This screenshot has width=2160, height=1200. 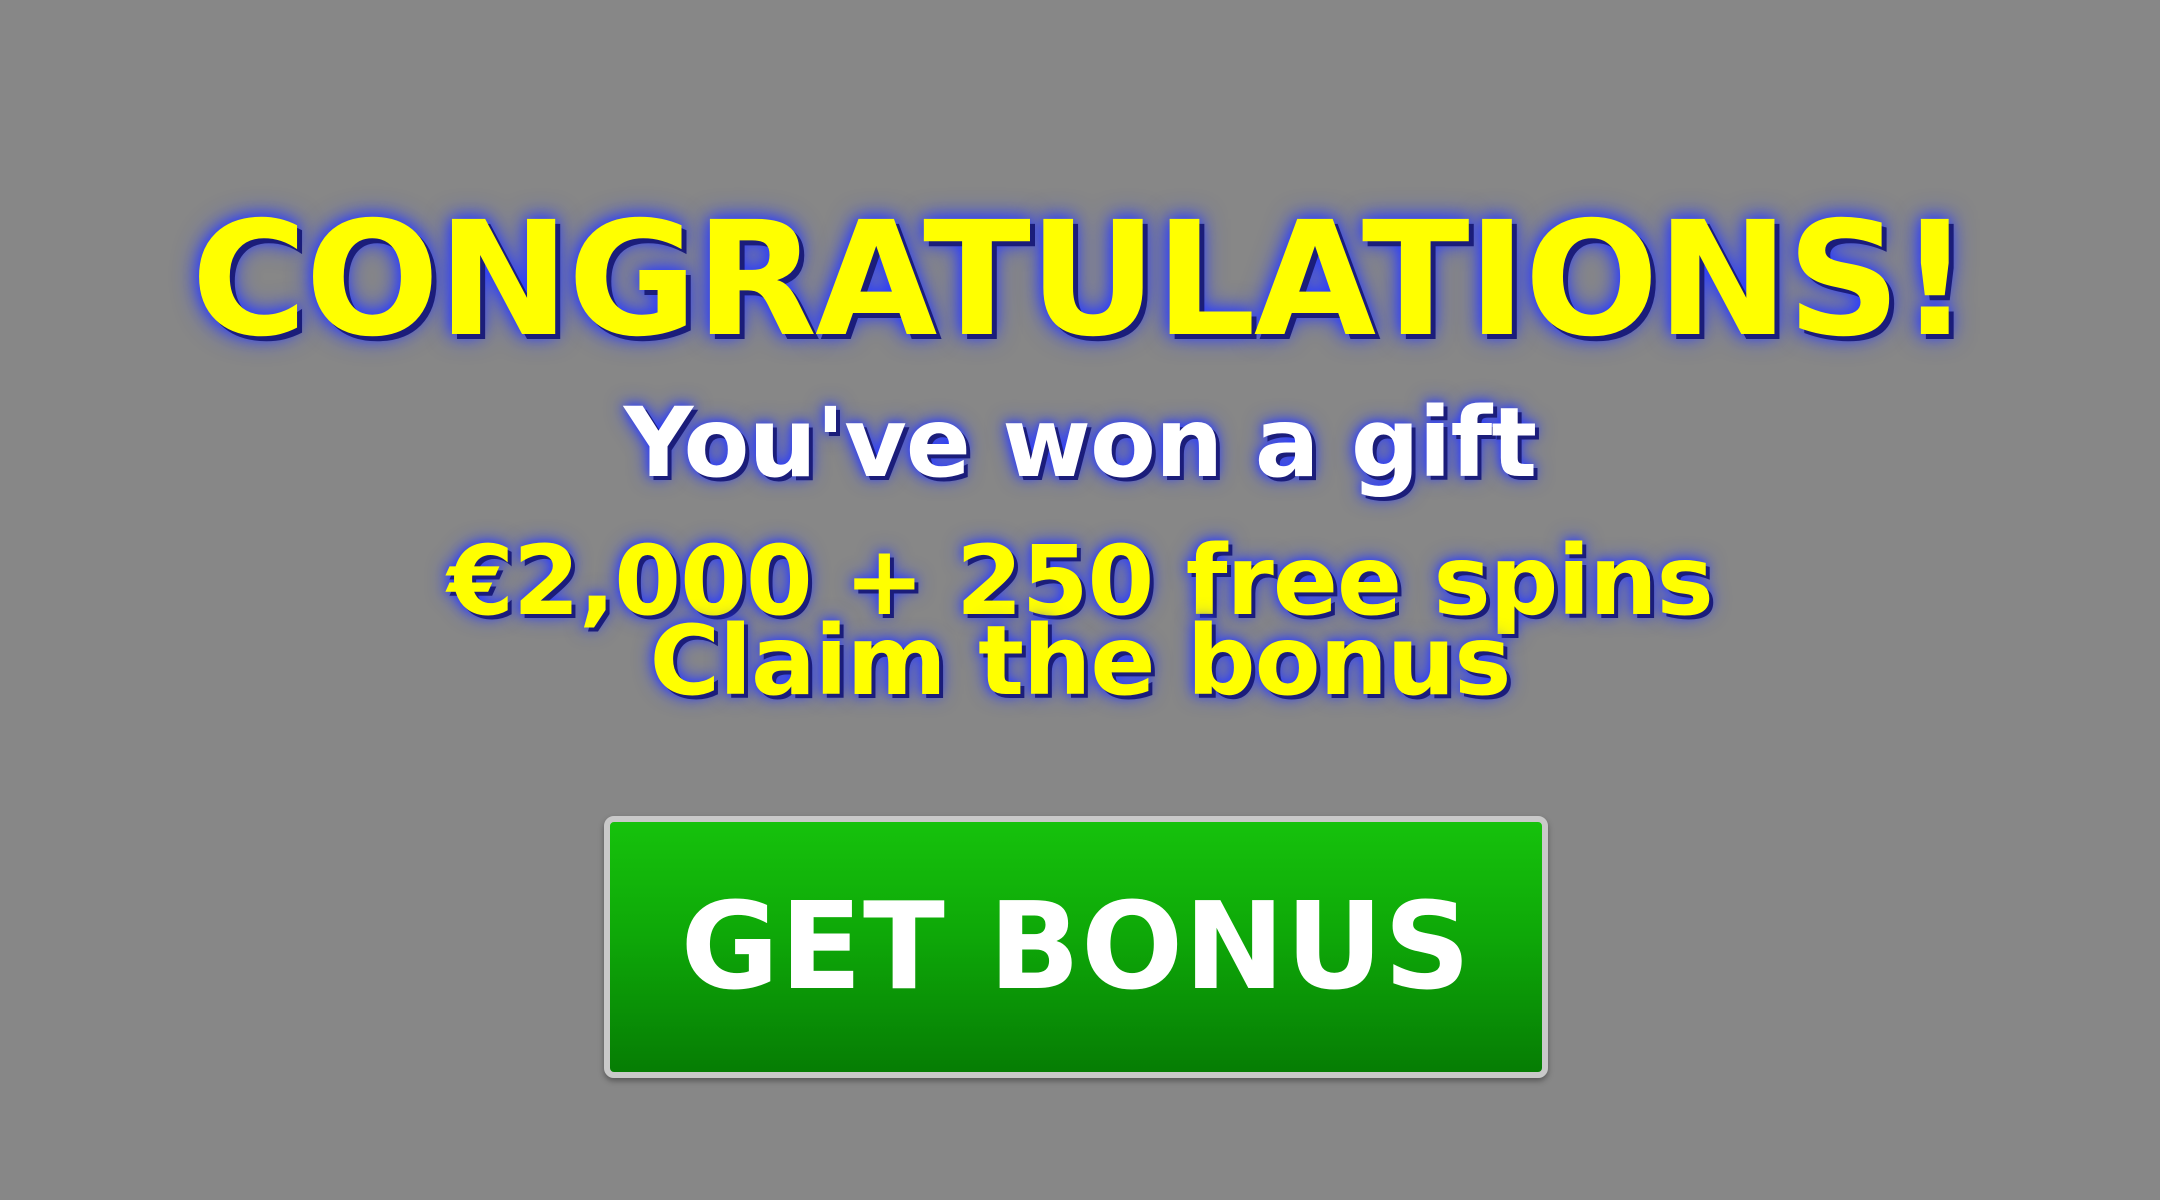 I want to click on gift-message: You've won a gift, so click(x=1080, y=443).